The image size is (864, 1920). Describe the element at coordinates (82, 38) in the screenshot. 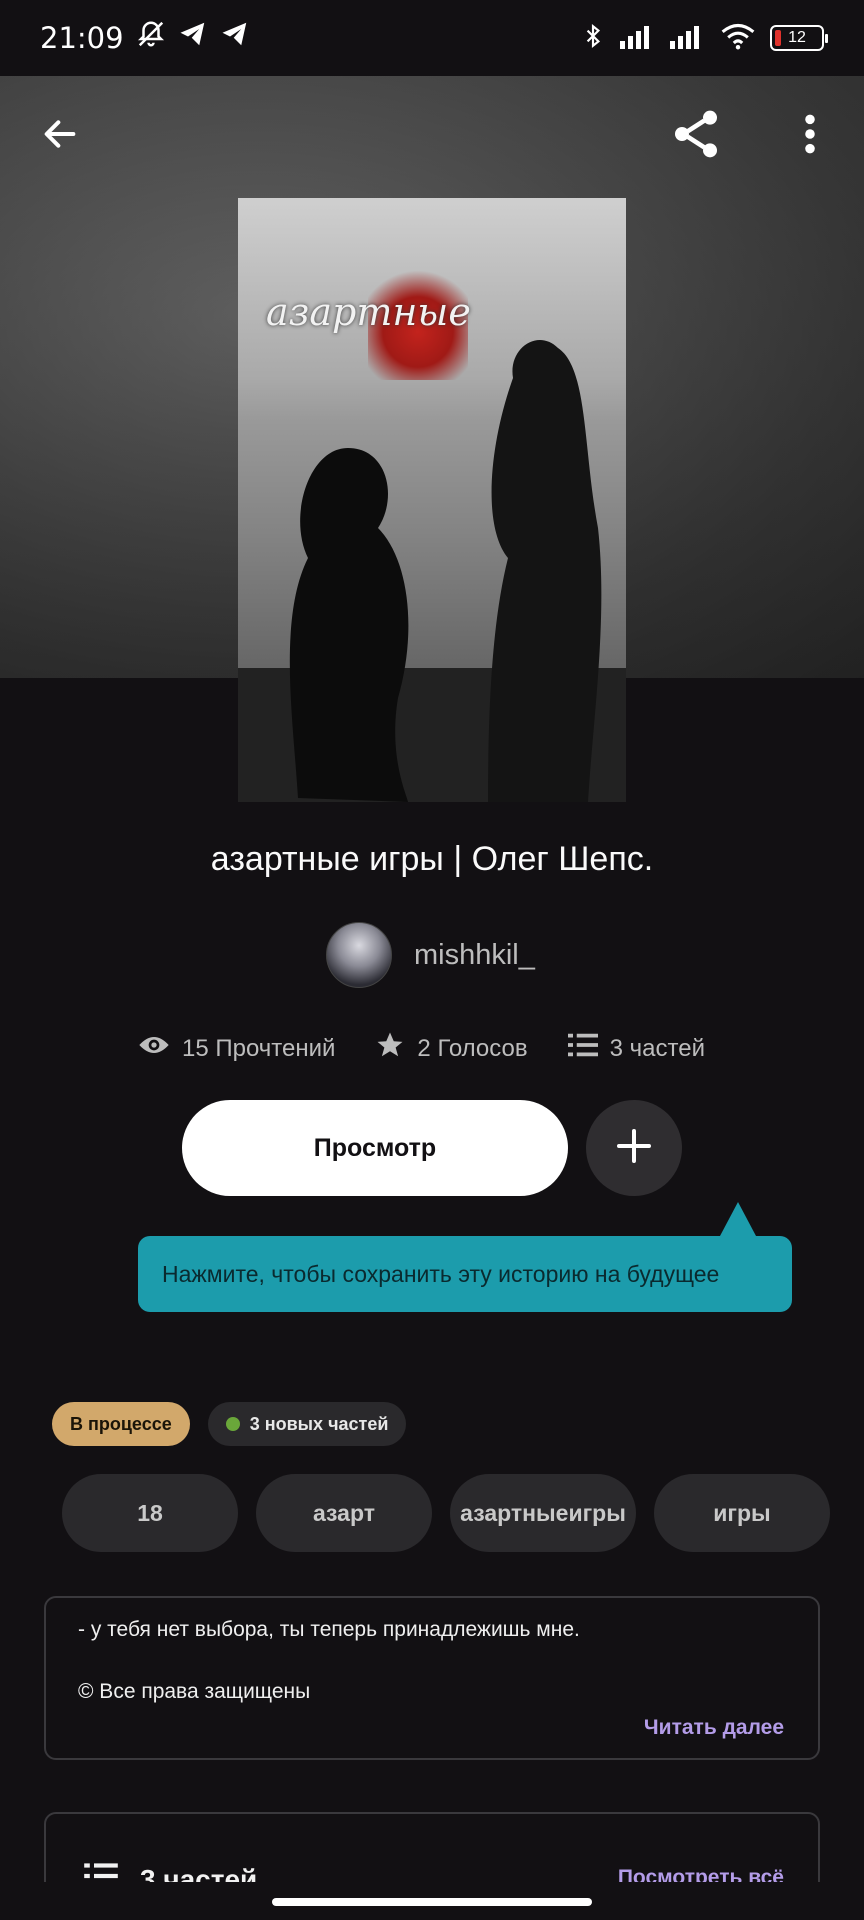

I see `status-time: 21:09` at that location.